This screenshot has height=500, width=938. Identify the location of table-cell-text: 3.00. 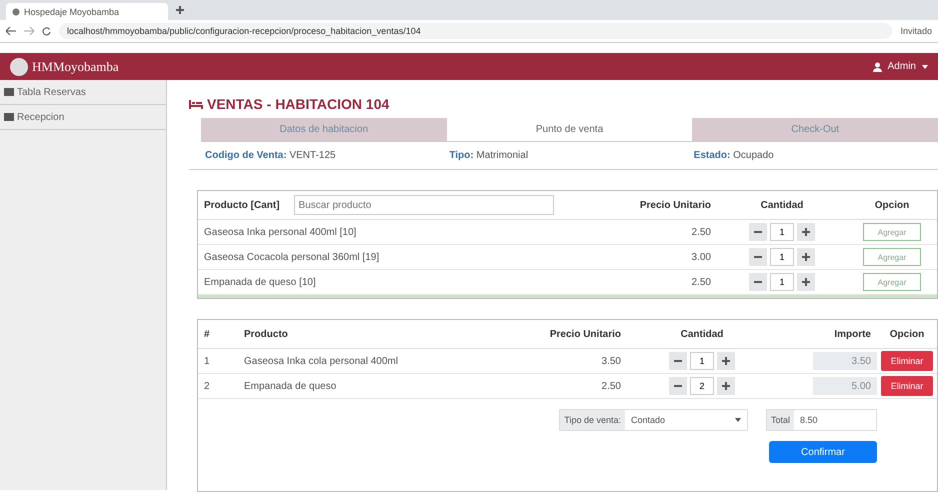
(701, 257).